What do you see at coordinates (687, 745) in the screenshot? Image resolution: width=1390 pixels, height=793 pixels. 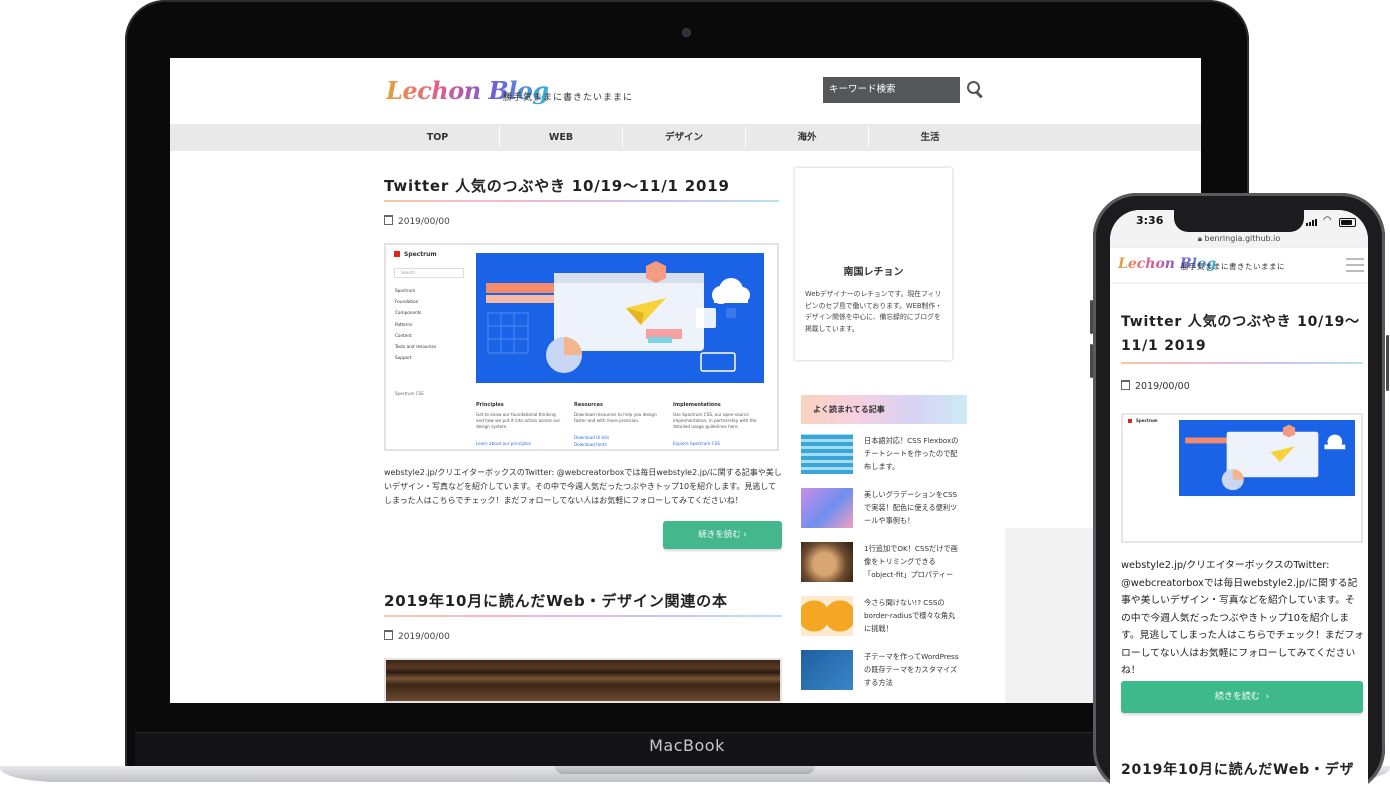 I see `laptop-brand-label: MacBook` at bounding box center [687, 745].